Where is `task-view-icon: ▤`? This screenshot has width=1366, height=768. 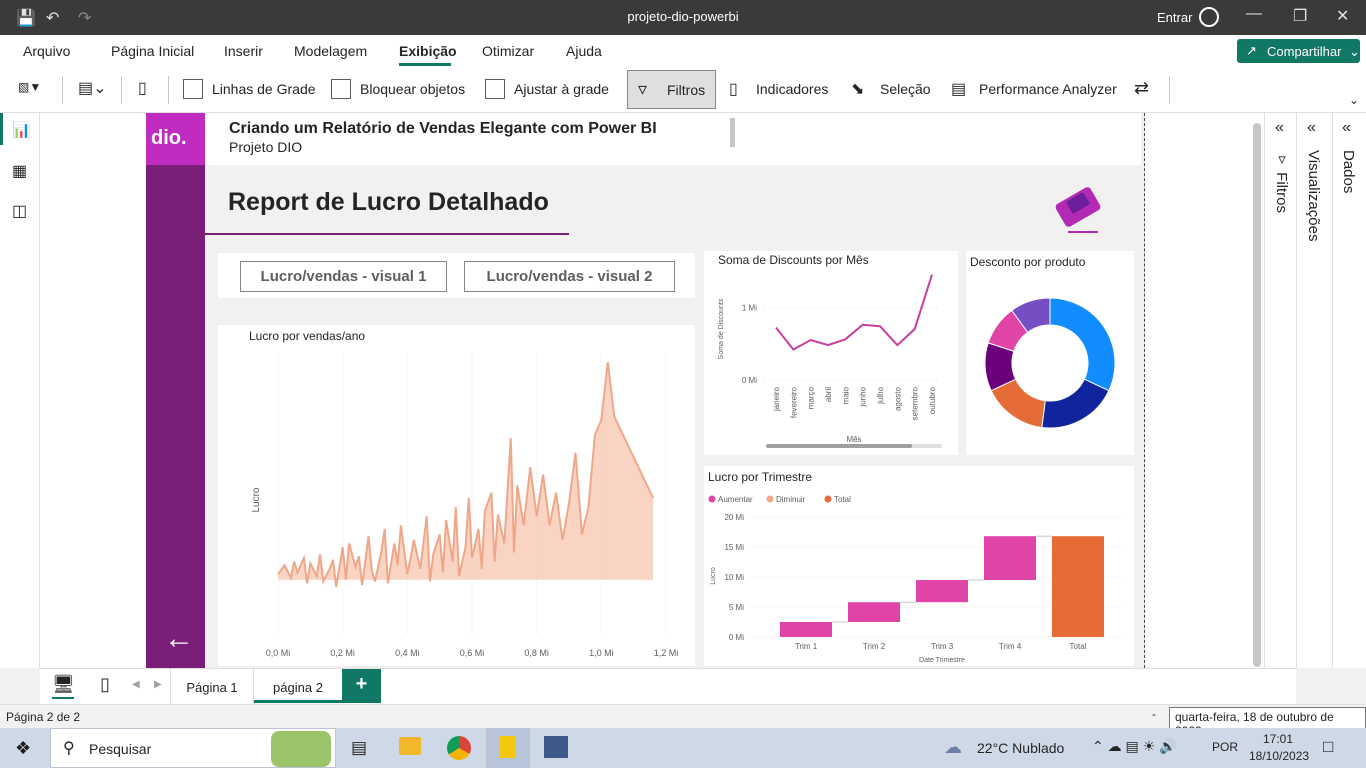
task-view-icon: ▤ is located at coordinates (359, 748).